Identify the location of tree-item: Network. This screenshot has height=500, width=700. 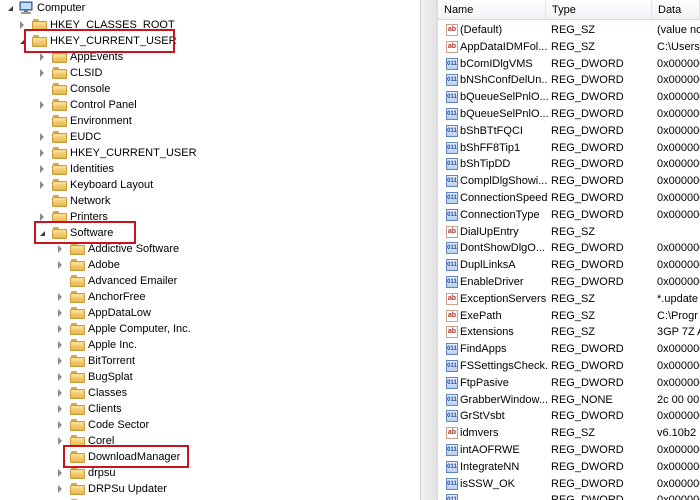
(150, 201).